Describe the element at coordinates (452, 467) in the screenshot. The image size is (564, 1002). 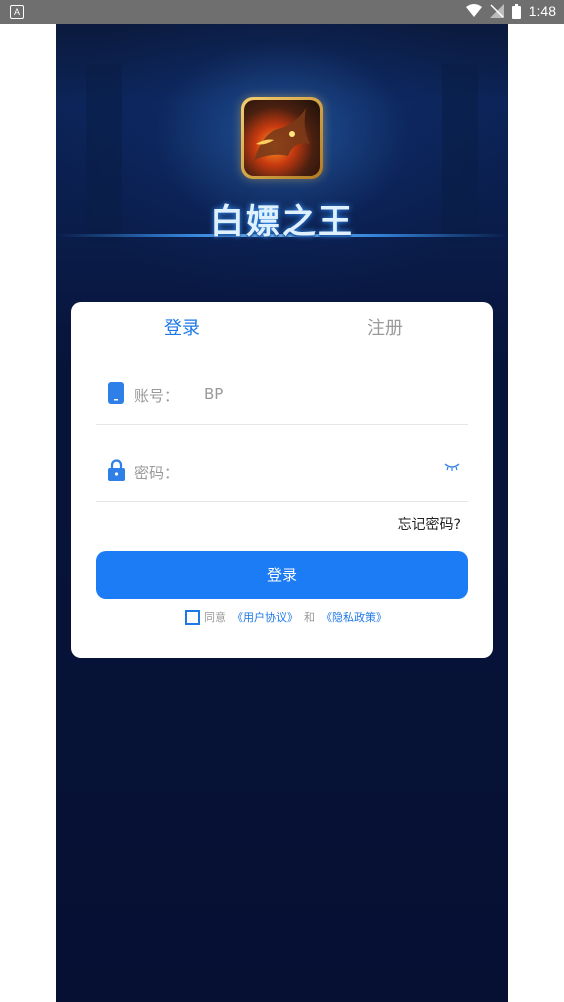
I see `eye-closed-icon` at that location.